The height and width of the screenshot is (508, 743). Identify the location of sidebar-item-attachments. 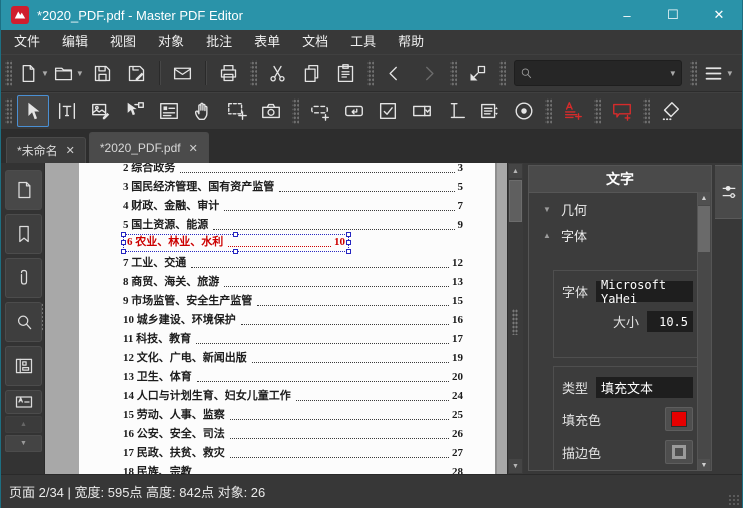
(23, 278).